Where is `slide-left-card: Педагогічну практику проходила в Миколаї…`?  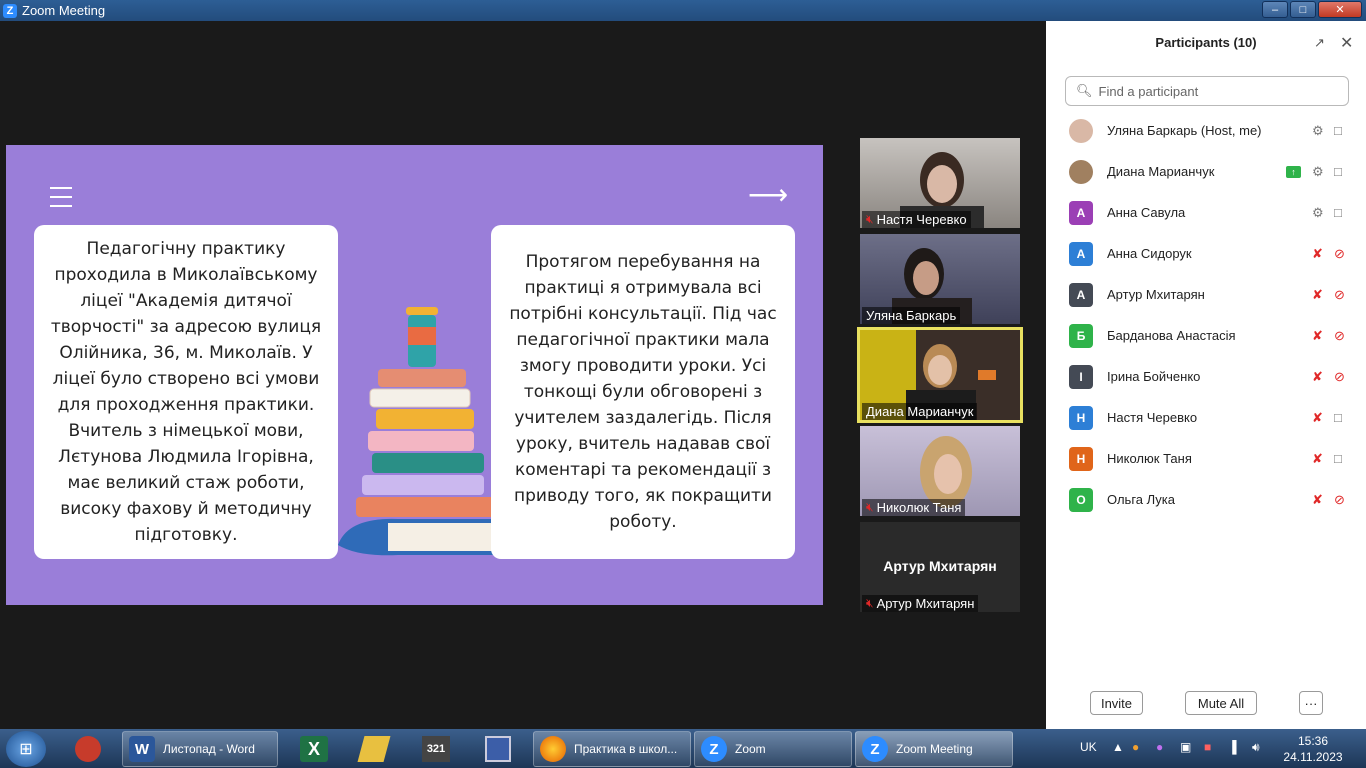
slide-left-card: Педагогічну практику проходила в Миколаї… is located at coordinates (186, 392).